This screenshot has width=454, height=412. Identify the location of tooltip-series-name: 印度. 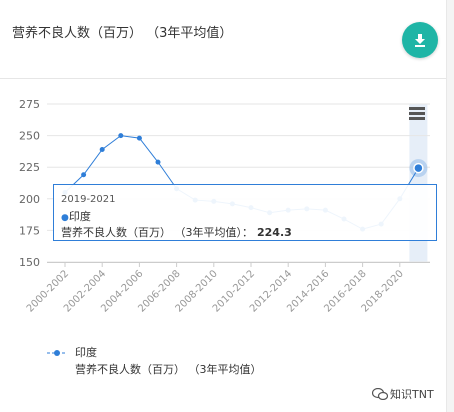
(79, 216).